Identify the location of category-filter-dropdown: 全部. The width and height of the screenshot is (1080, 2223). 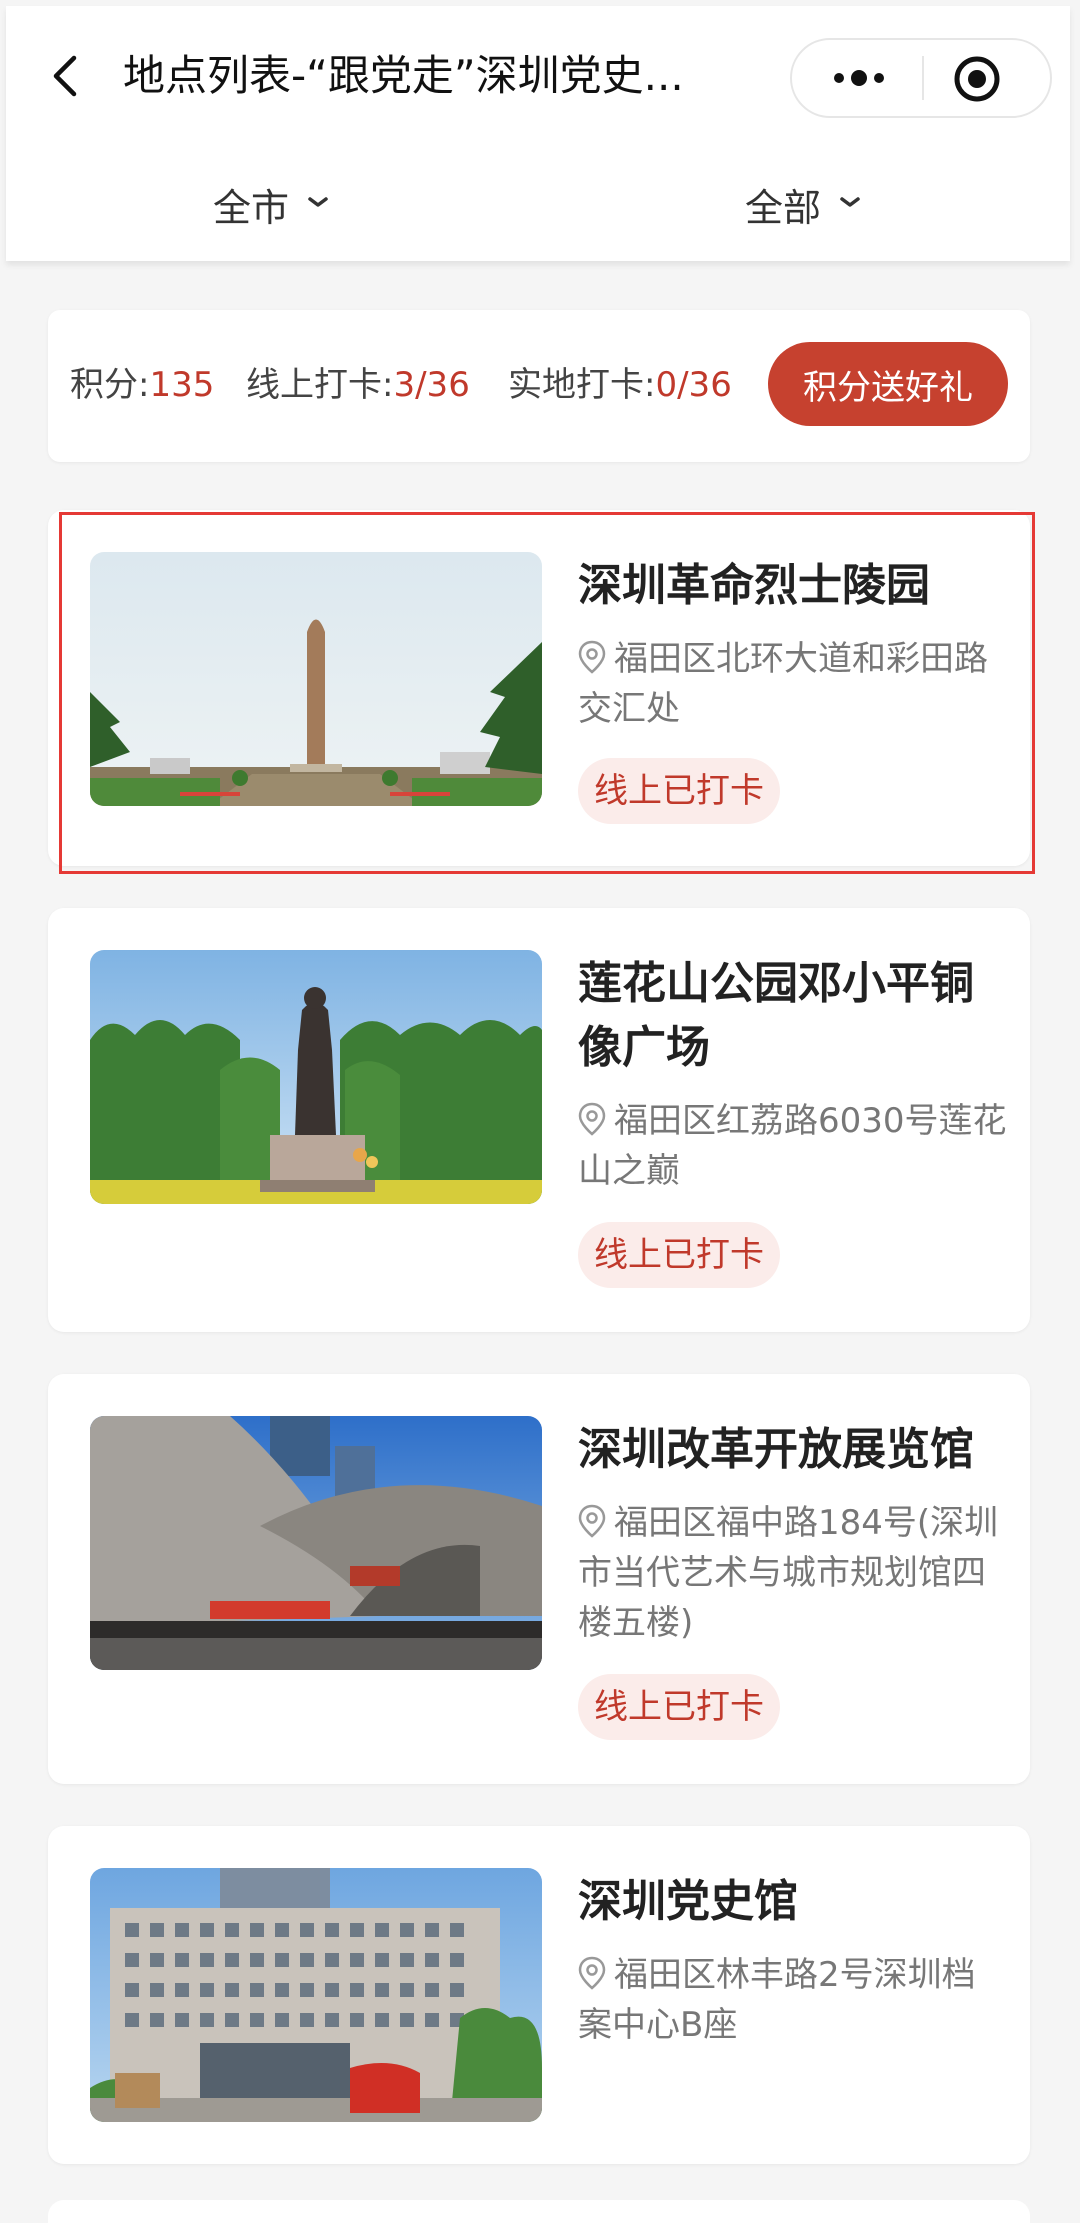
(803, 204).